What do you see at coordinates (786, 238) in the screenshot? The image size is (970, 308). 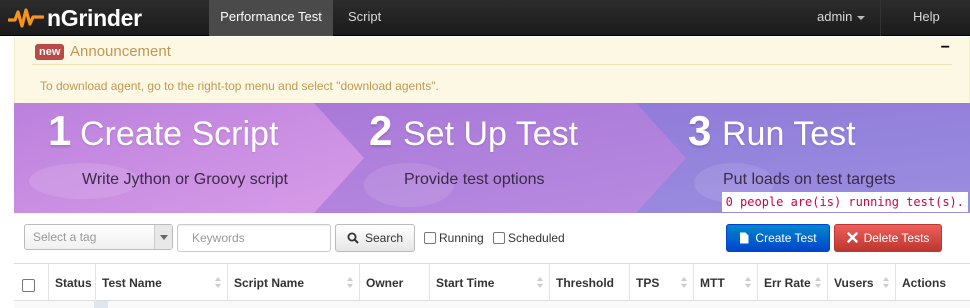 I see `create-test-label: Create Test` at bounding box center [786, 238].